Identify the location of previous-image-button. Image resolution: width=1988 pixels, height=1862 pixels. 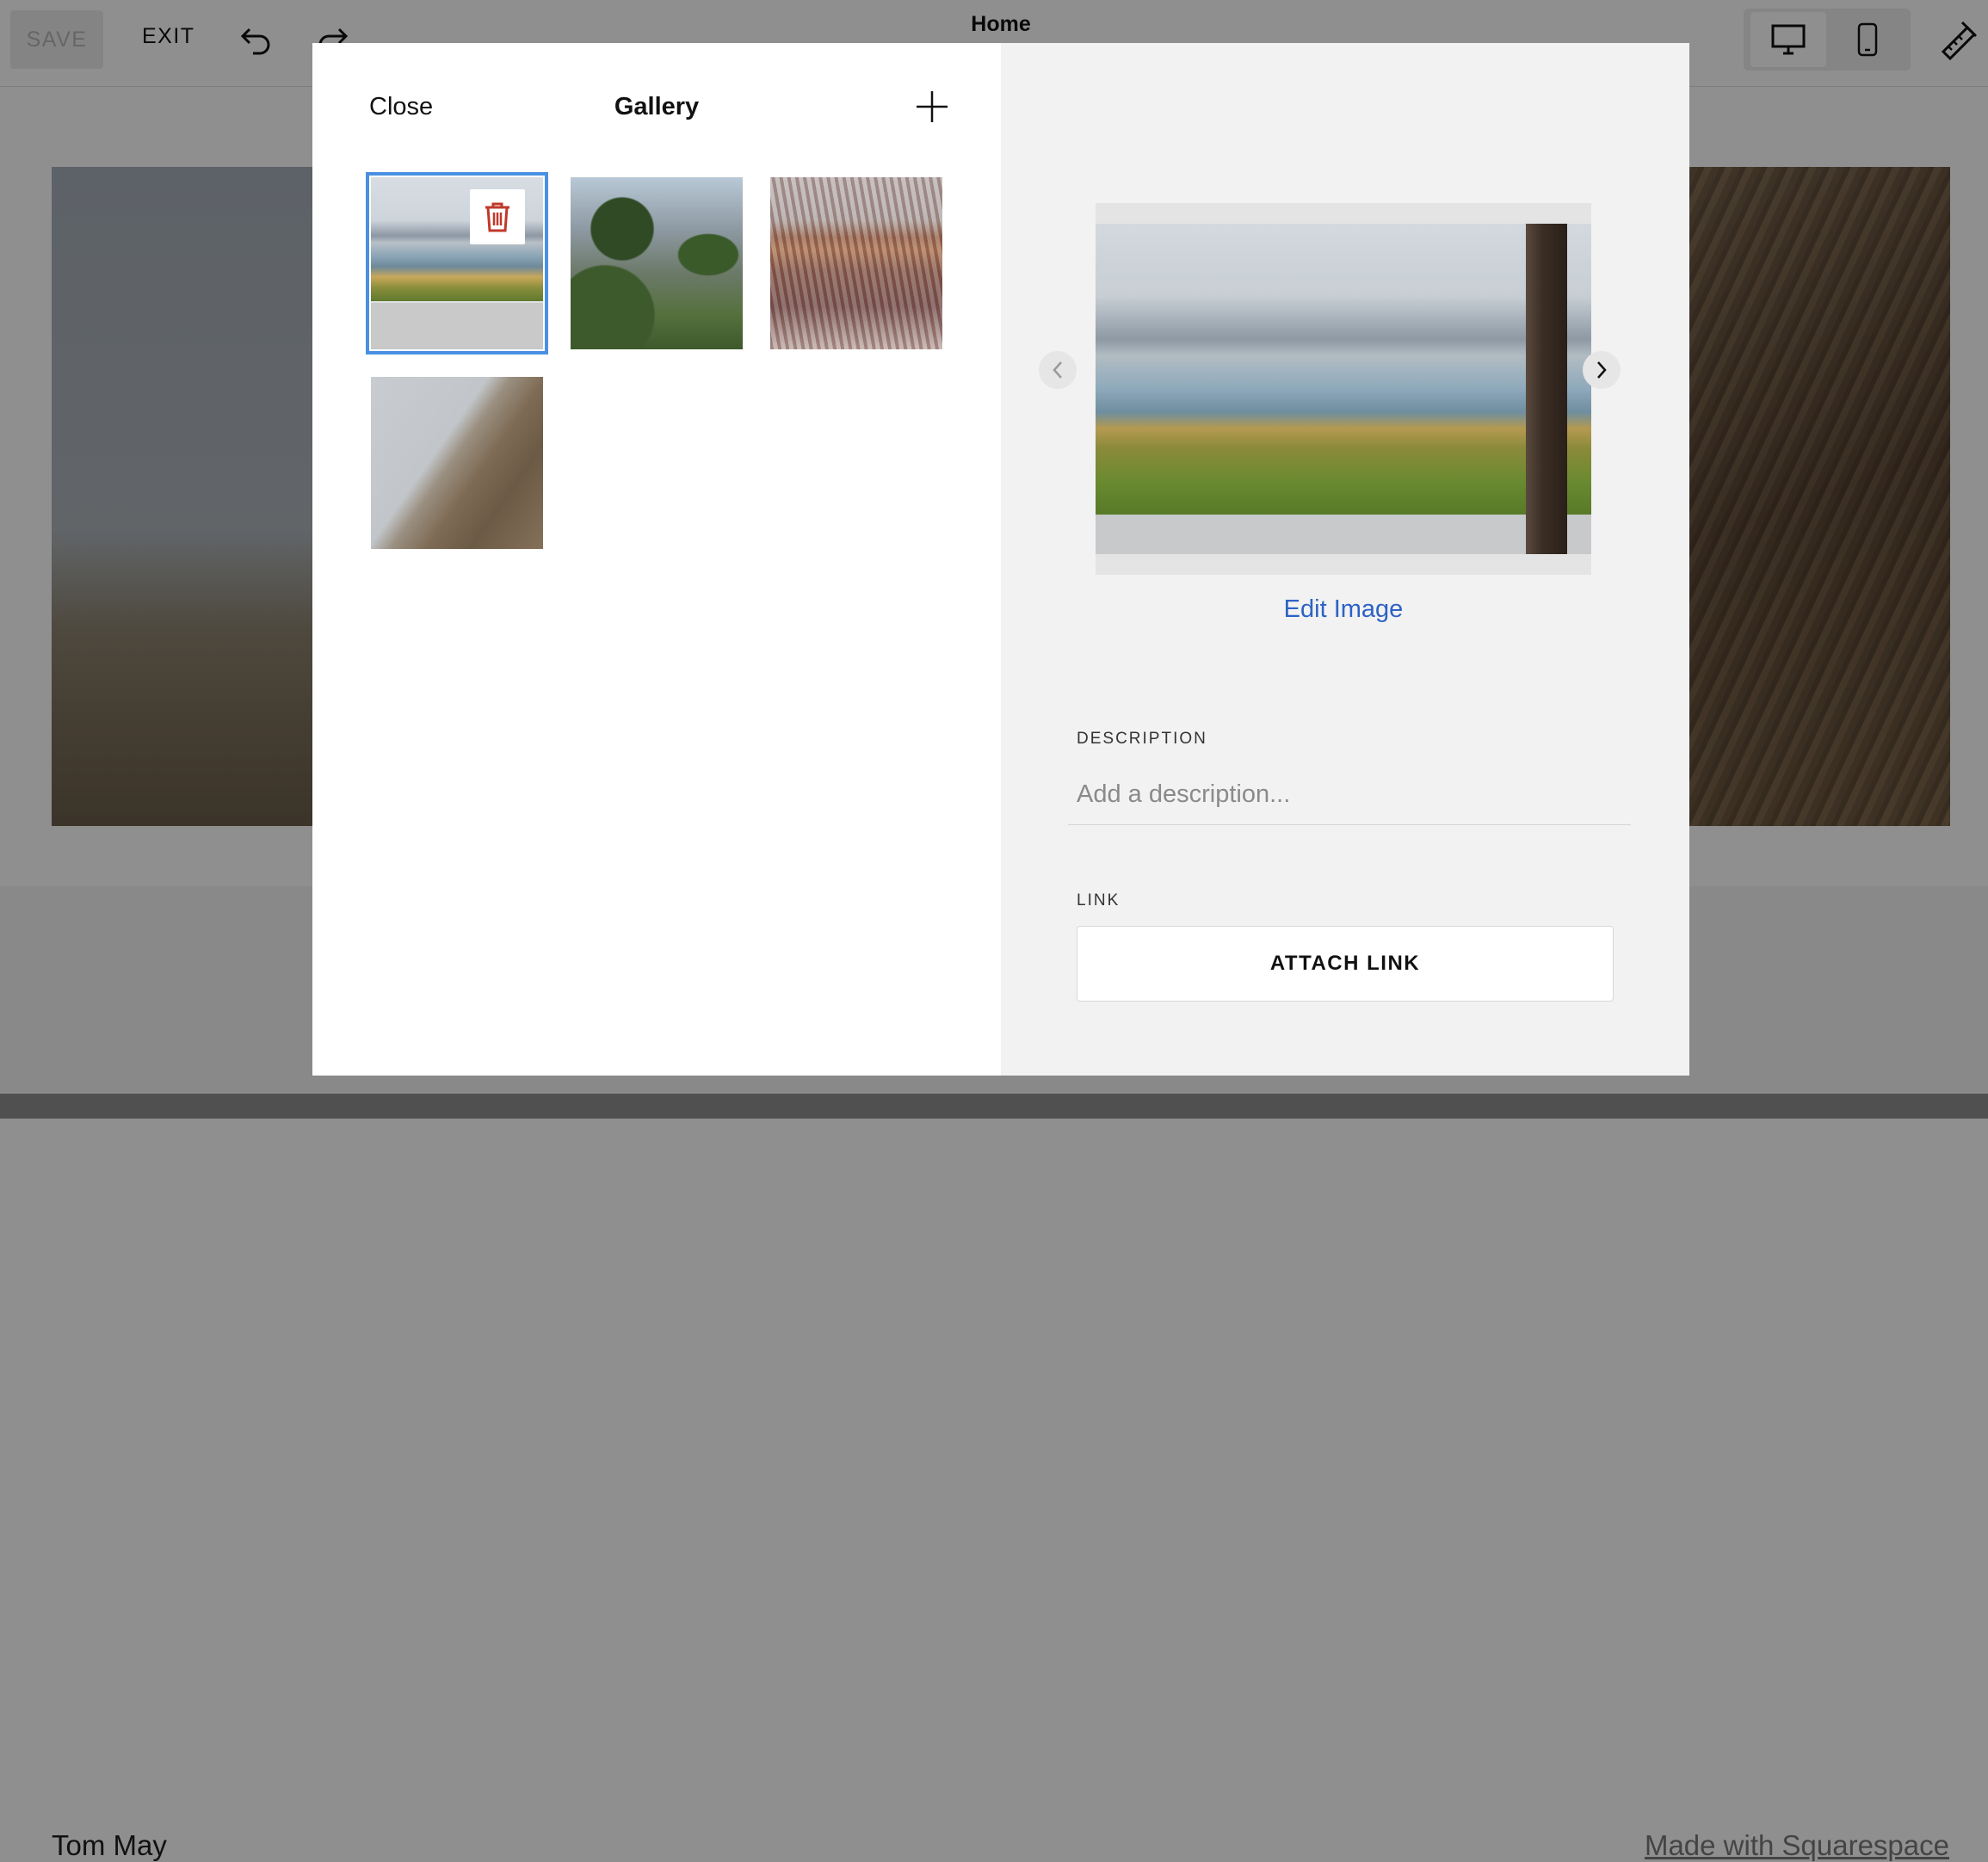
(1058, 370).